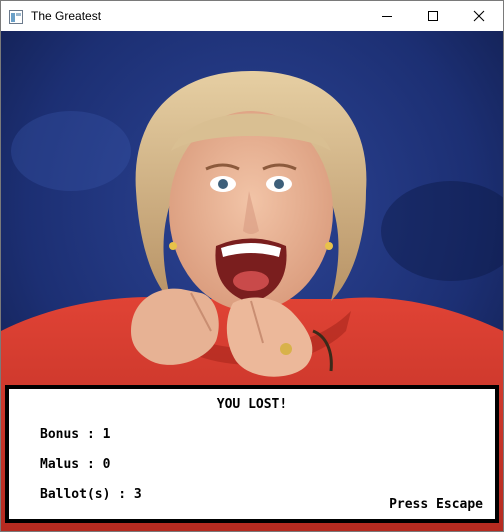  I want to click on title-bar: The Greatest, so click(252, 16).